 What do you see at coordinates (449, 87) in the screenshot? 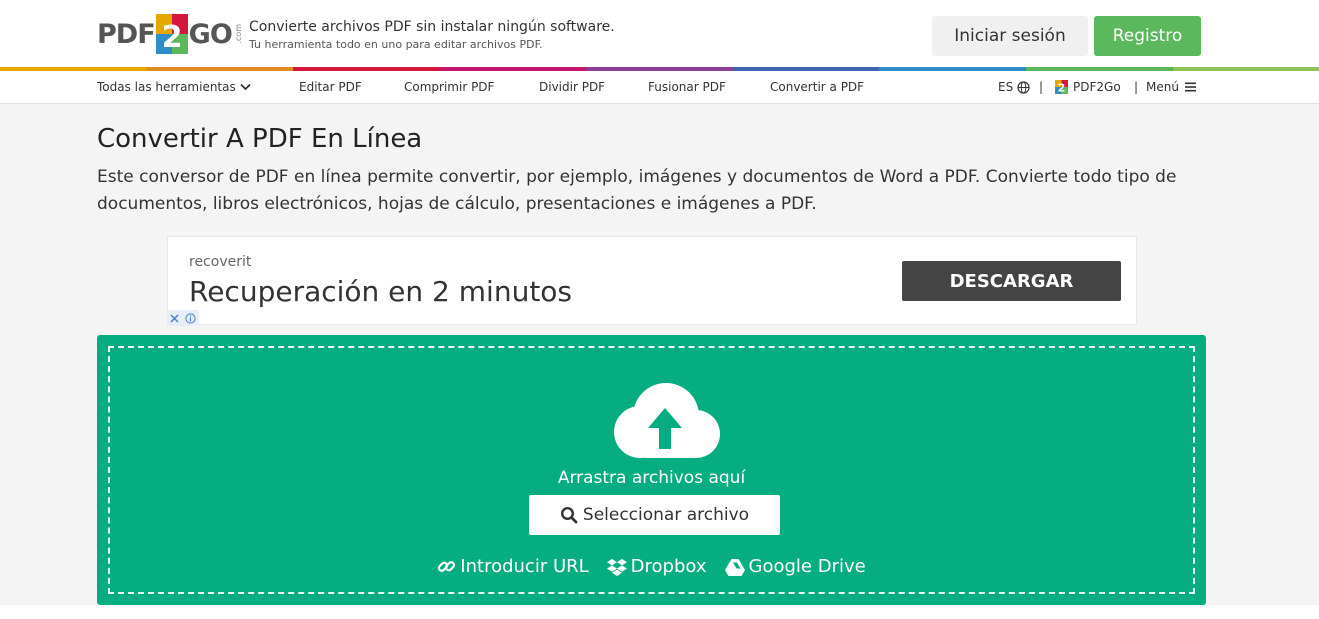
I see `nav-compress-pdf: Comprimir PDF` at bounding box center [449, 87].